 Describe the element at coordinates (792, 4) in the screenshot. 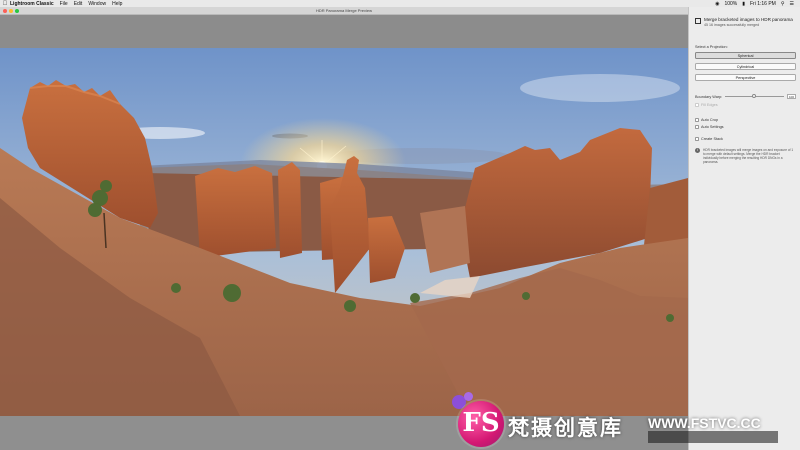

I see `notification-icon: ☰` at that location.